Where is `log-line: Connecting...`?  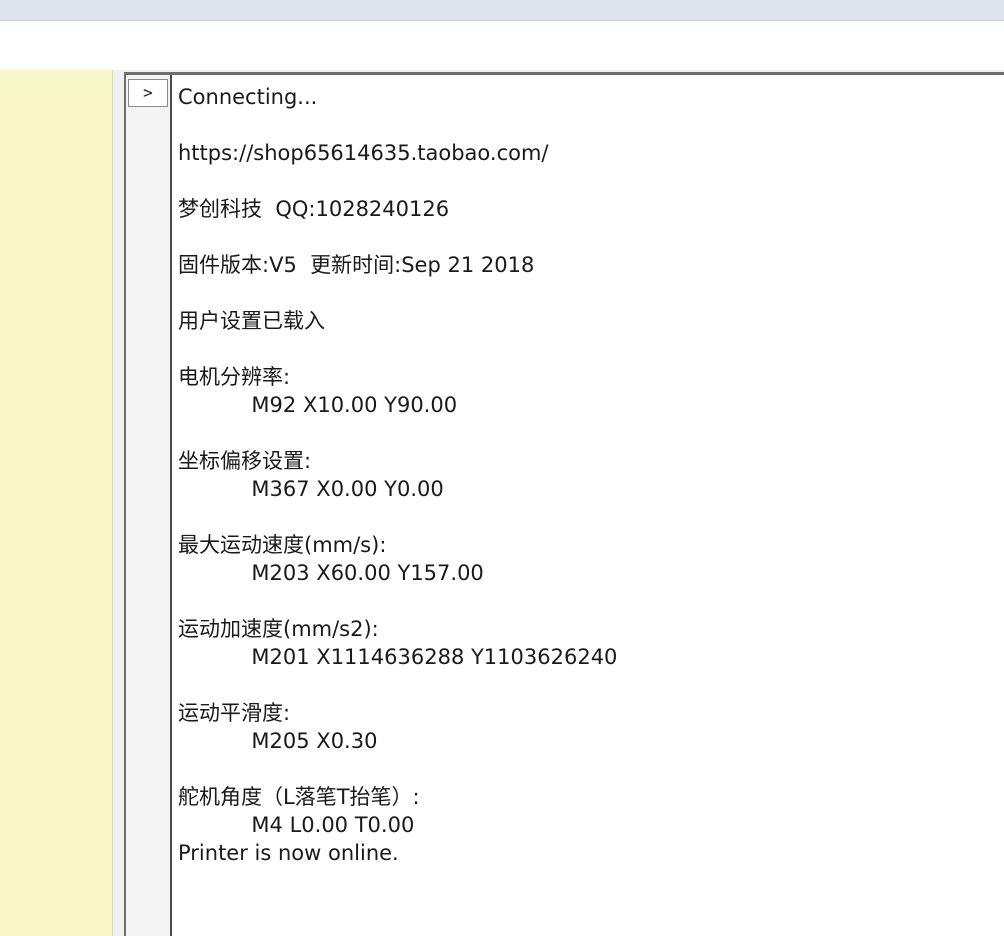 log-line: Connecting... is located at coordinates (248, 97).